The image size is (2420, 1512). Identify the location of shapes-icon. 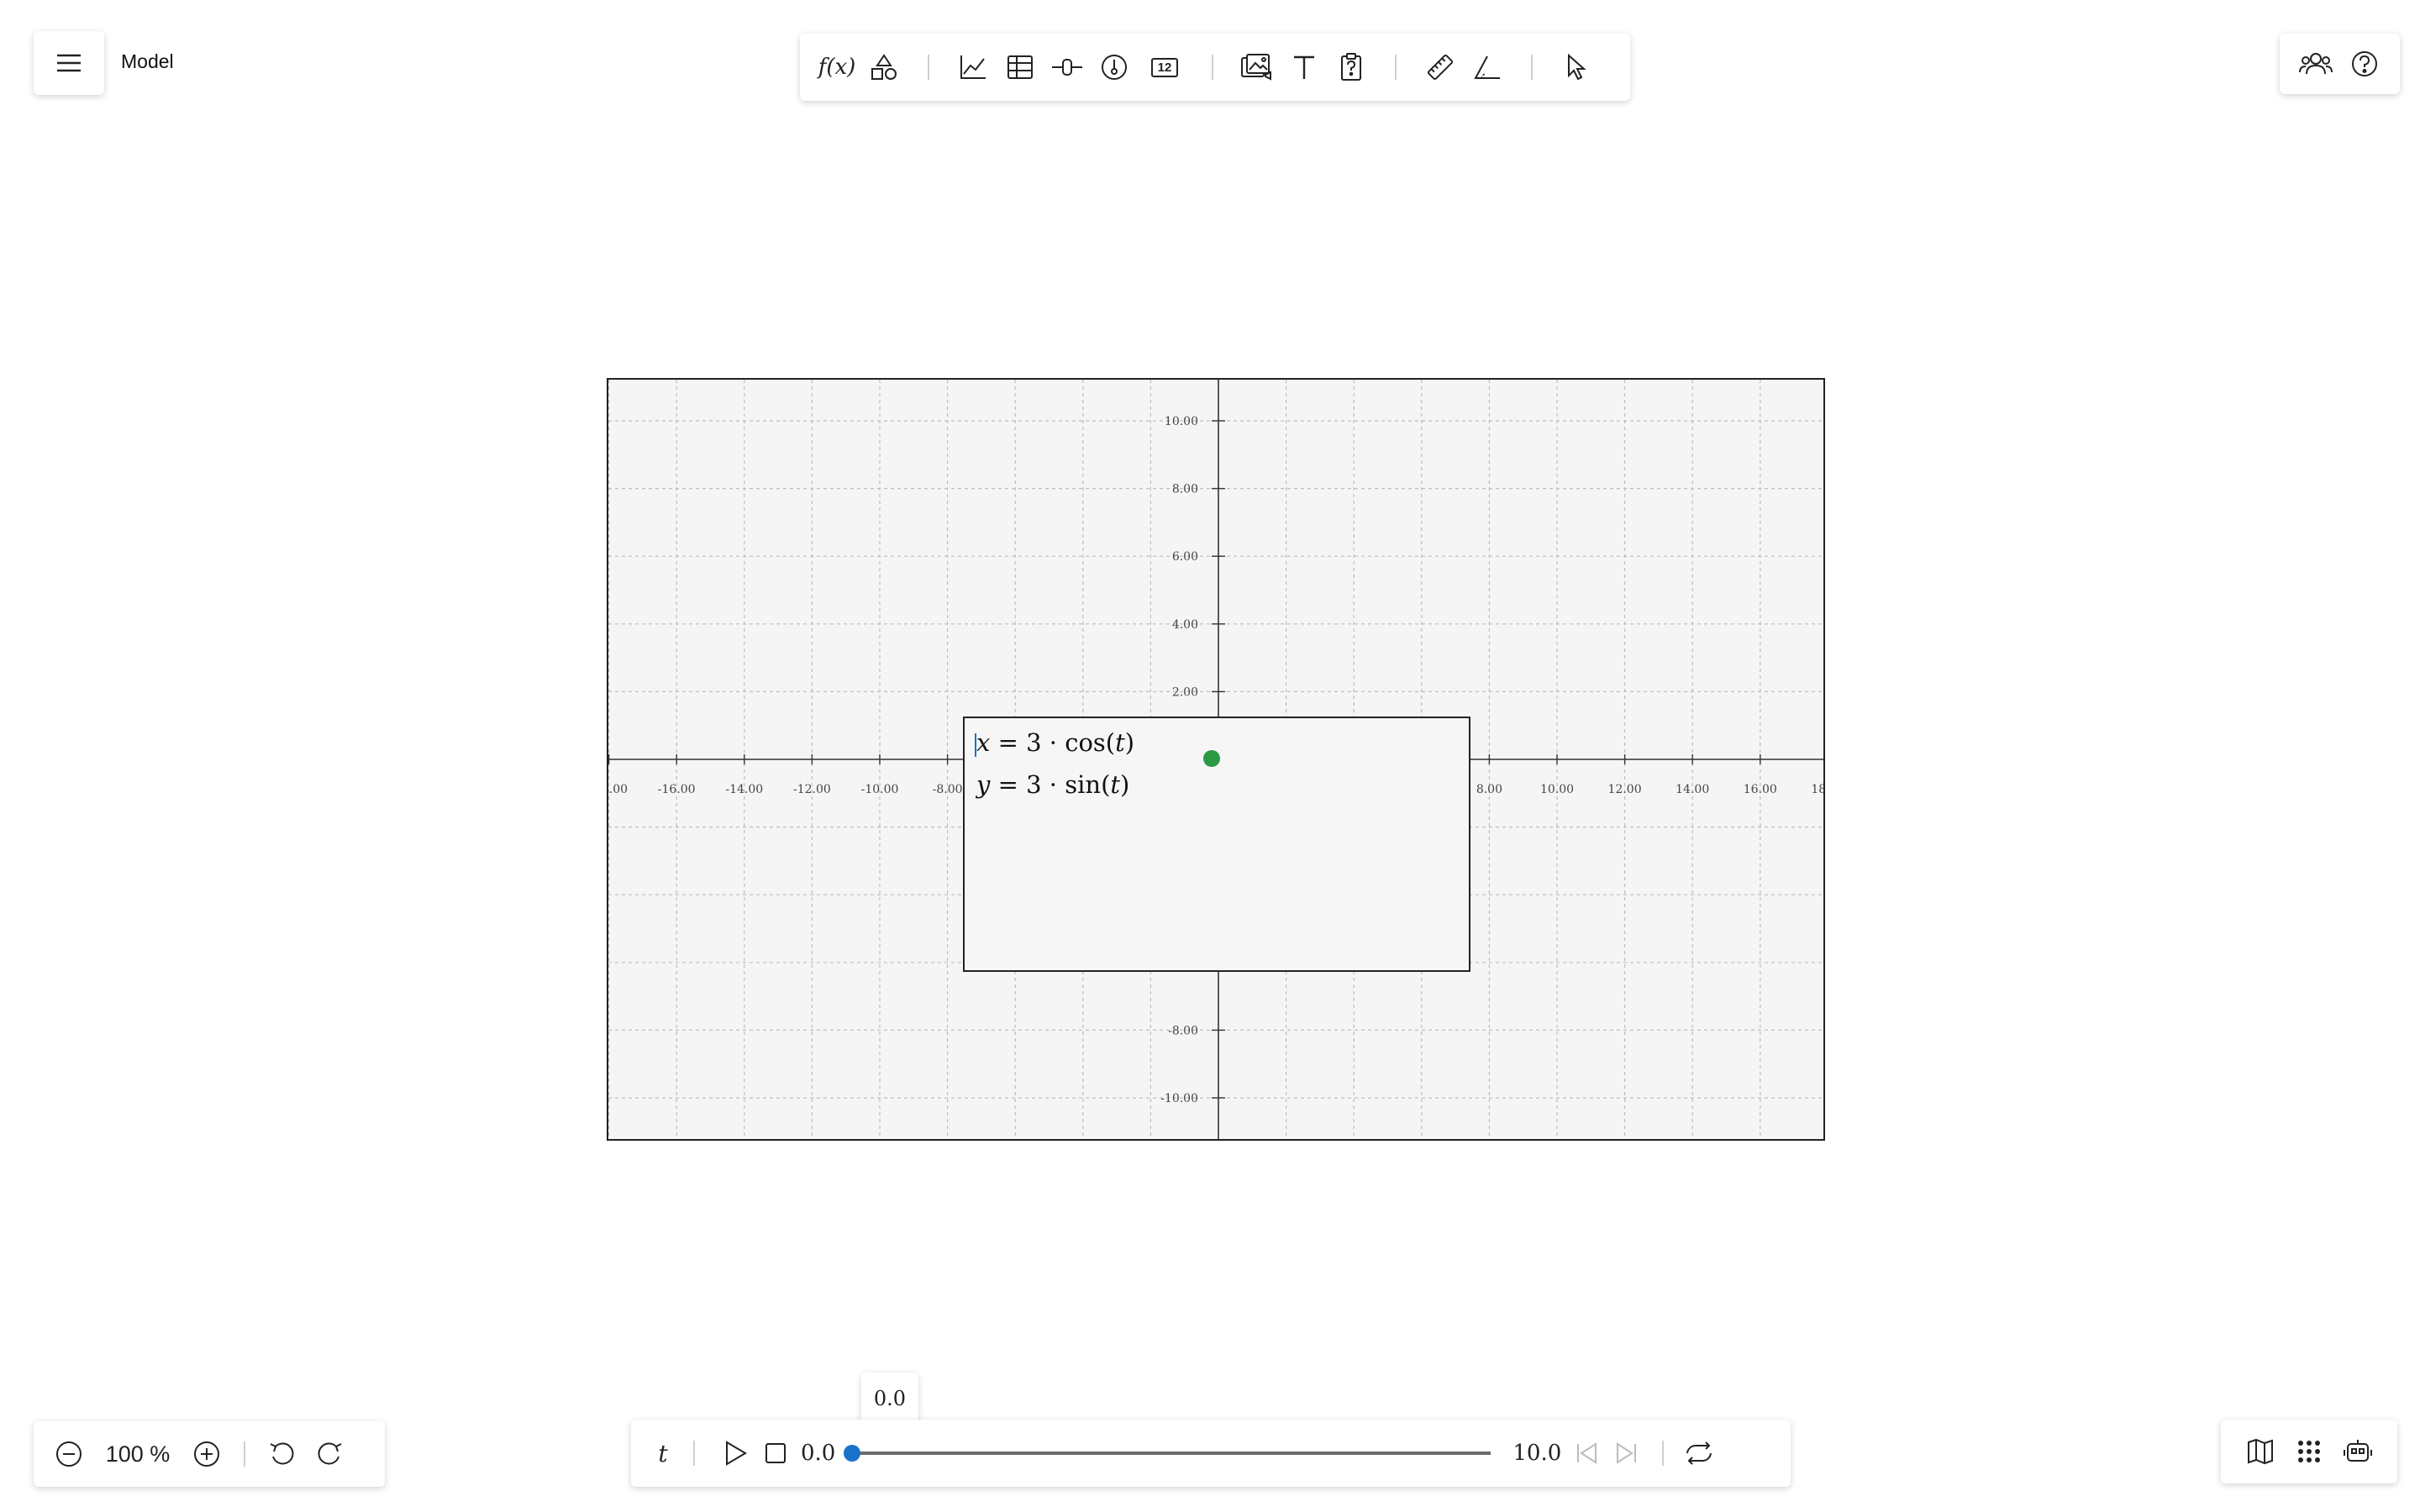
(884, 67).